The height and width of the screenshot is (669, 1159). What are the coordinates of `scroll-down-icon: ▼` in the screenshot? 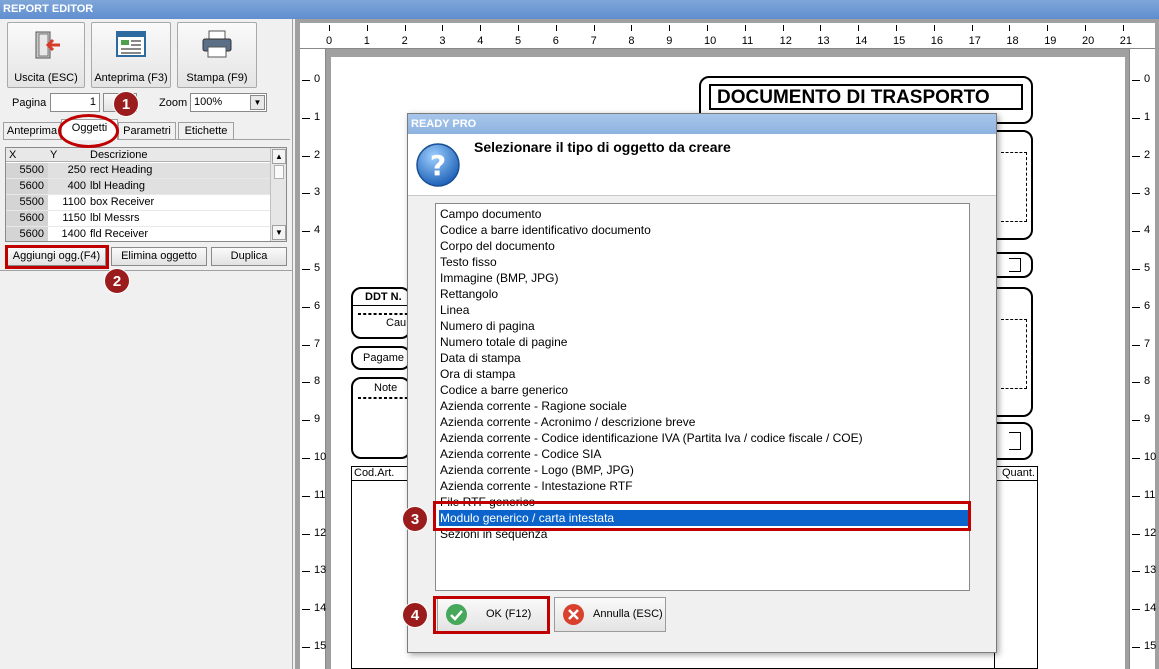 It's located at (279, 232).